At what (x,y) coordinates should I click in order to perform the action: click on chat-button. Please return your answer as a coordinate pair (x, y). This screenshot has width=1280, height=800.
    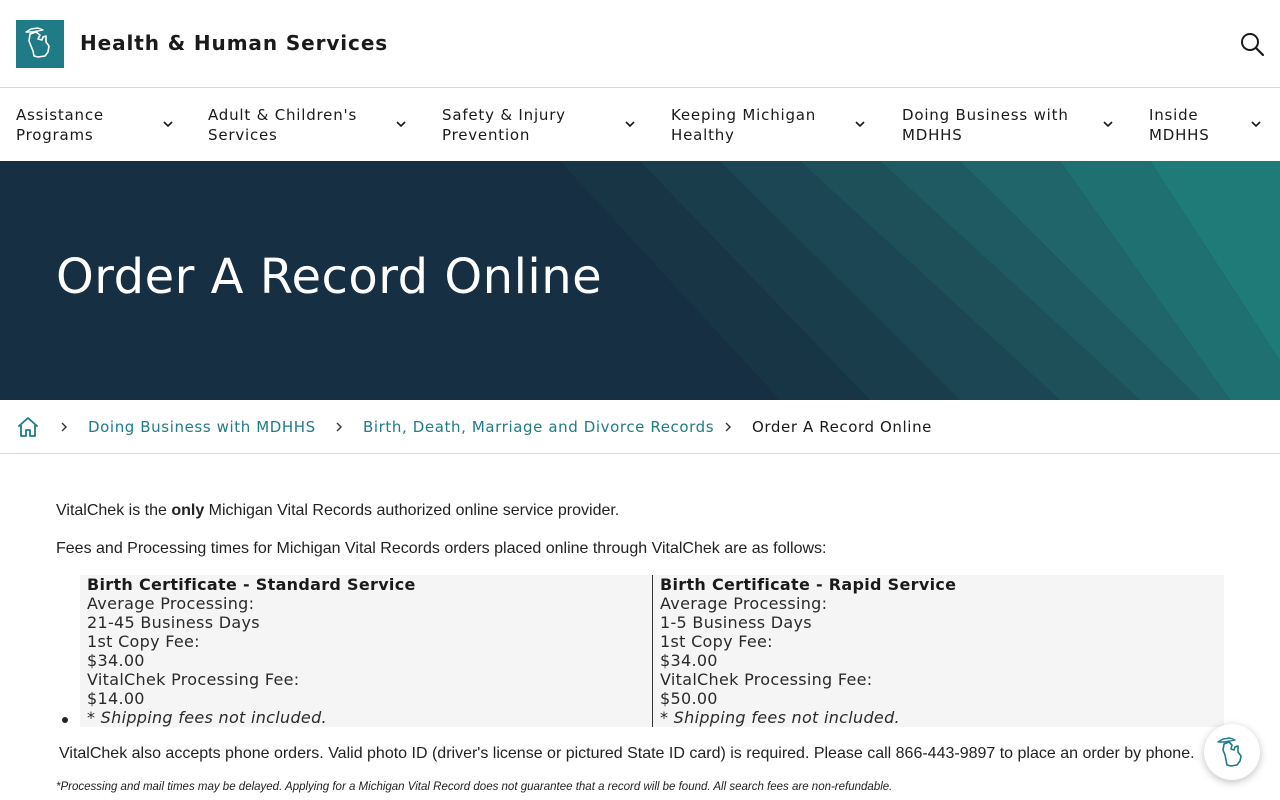
    Looking at the image, I should click on (1232, 752).